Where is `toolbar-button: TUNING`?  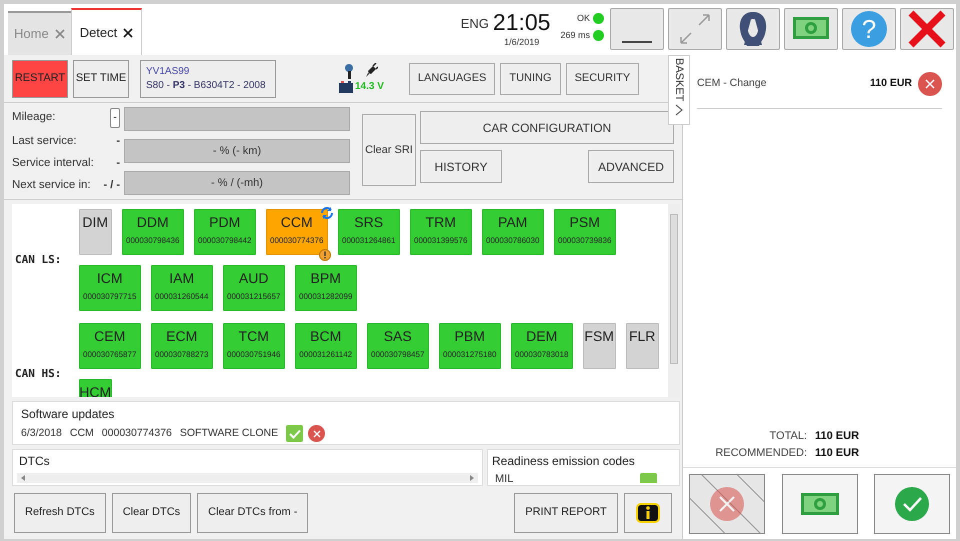 toolbar-button: TUNING is located at coordinates (530, 78).